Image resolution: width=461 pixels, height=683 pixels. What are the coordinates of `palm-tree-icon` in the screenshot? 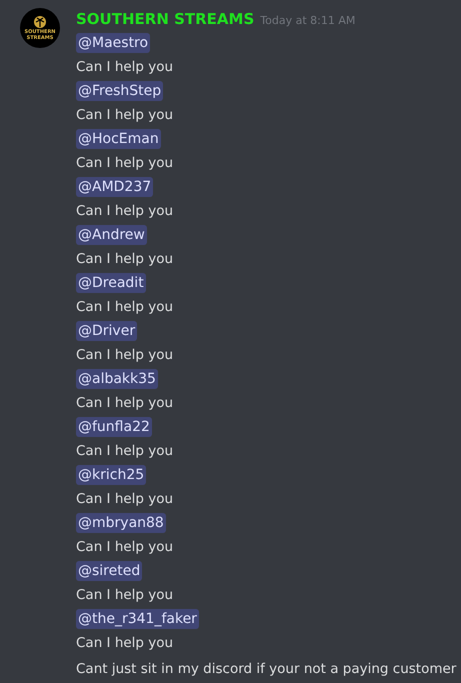 It's located at (40, 22).